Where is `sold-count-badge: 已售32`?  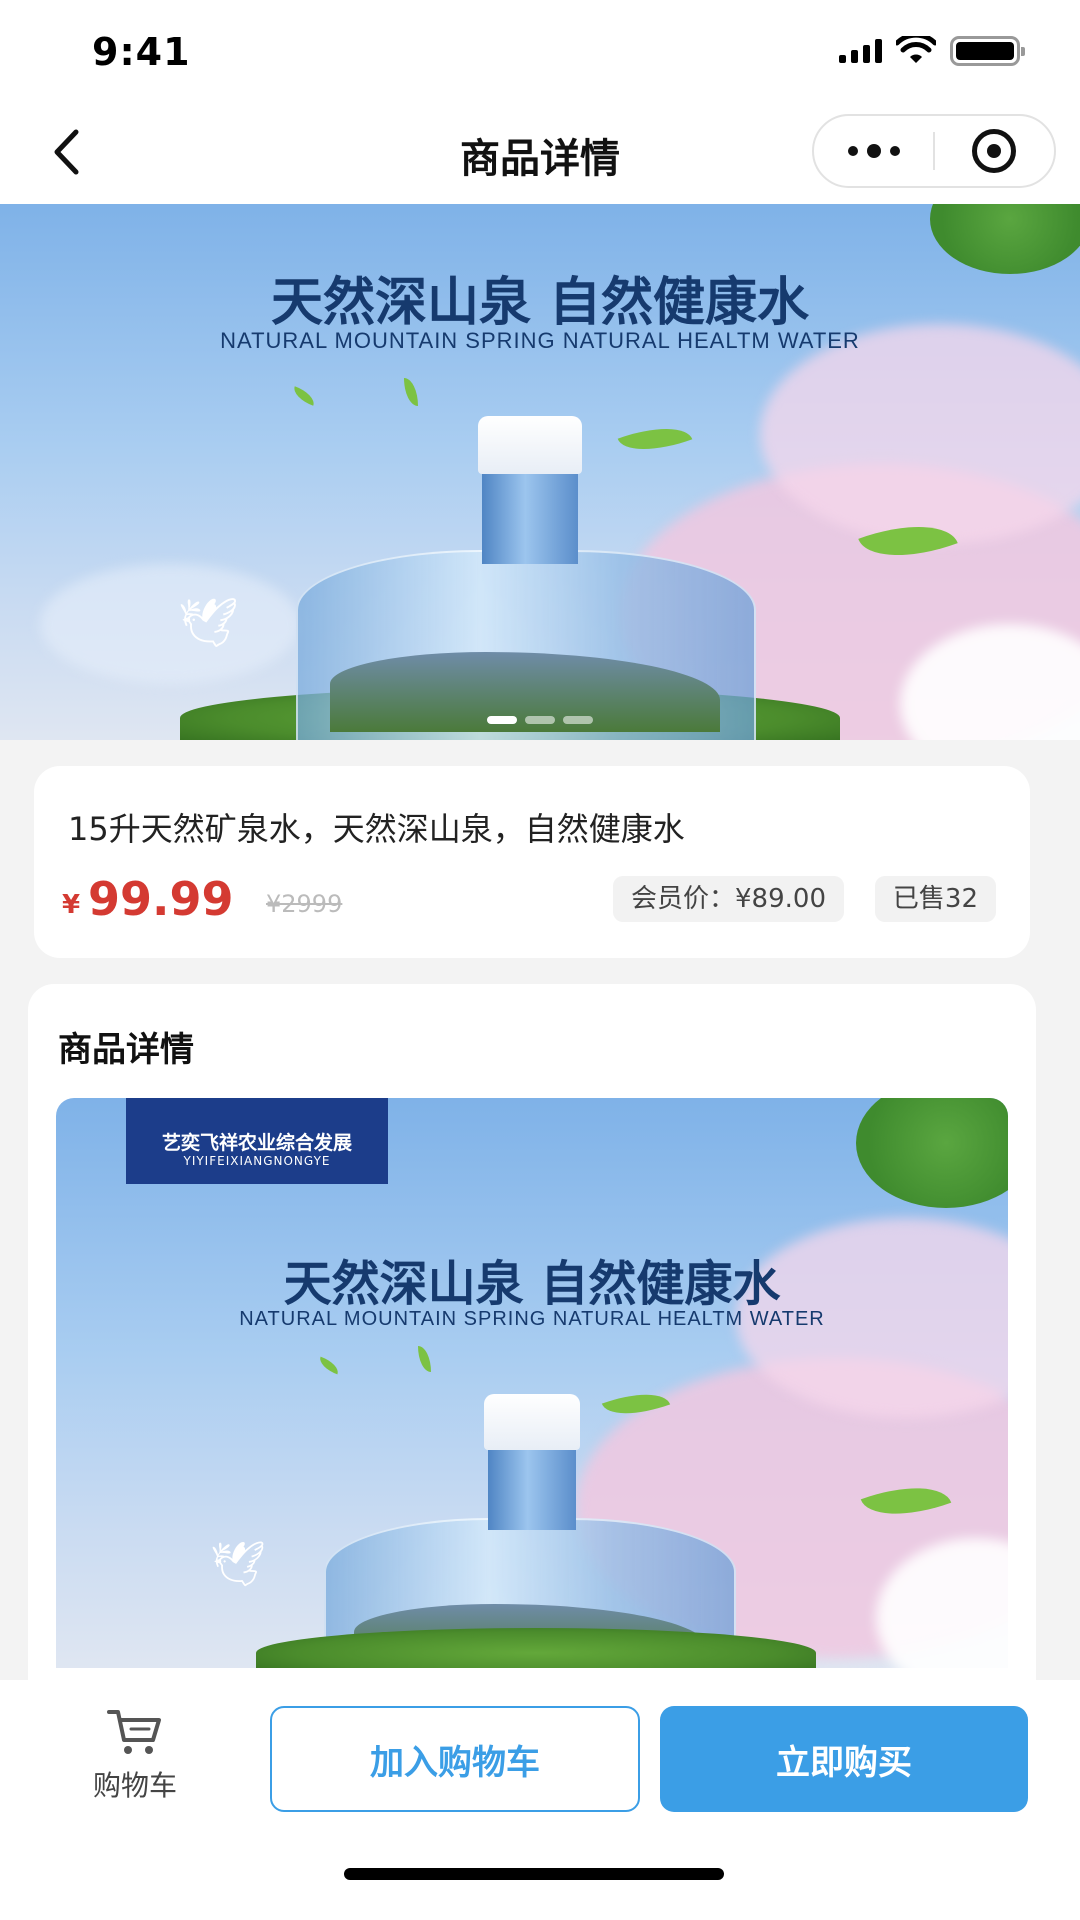 sold-count-badge: 已售32 is located at coordinates (935, 899).